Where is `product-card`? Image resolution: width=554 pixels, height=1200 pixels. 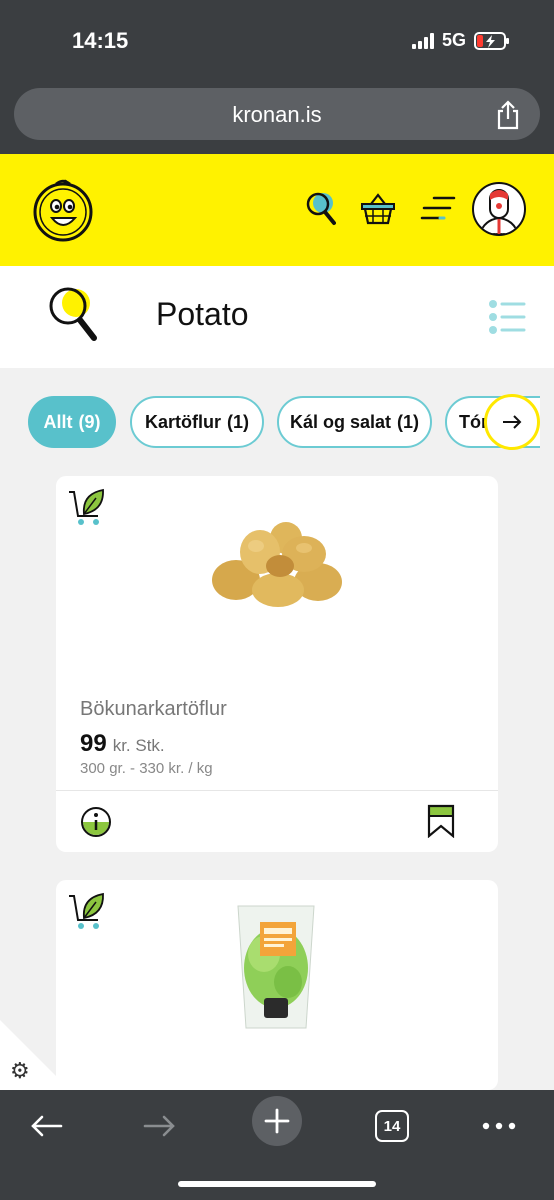
product-card is located at coordinates (277, 985).